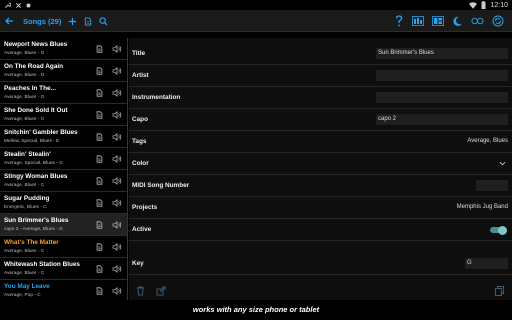  Describe the element at coordinates (63, 71) in the screenshot. I see `song-list-item: On The Road Again Average, Blues - D` at that location.